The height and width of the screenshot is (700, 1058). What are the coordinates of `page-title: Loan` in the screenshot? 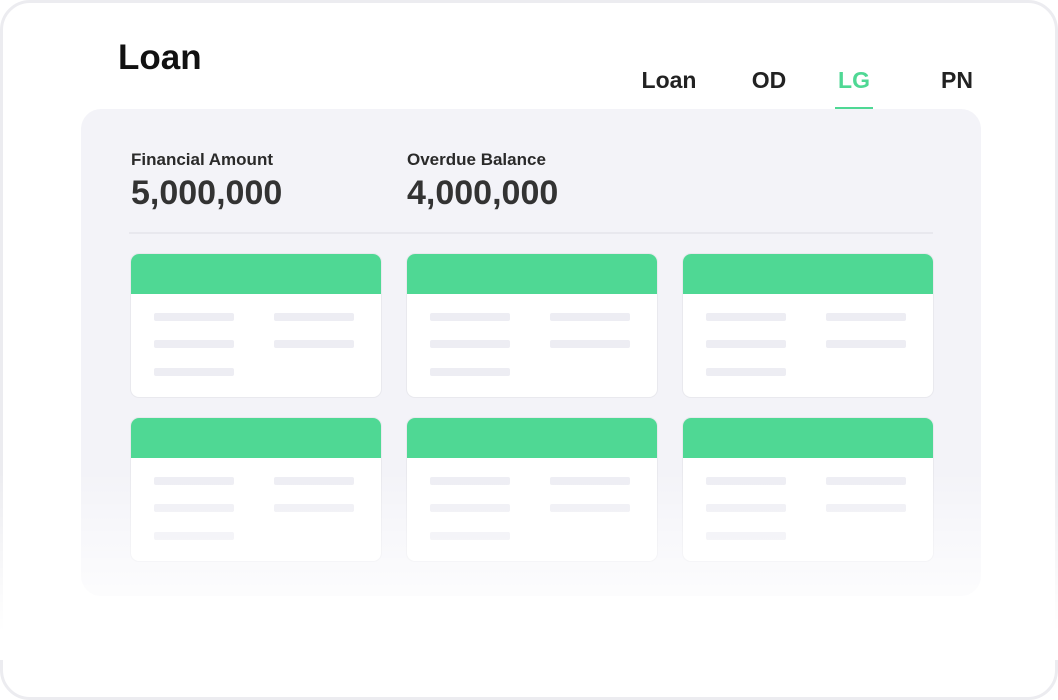 It's located at (160, 57).